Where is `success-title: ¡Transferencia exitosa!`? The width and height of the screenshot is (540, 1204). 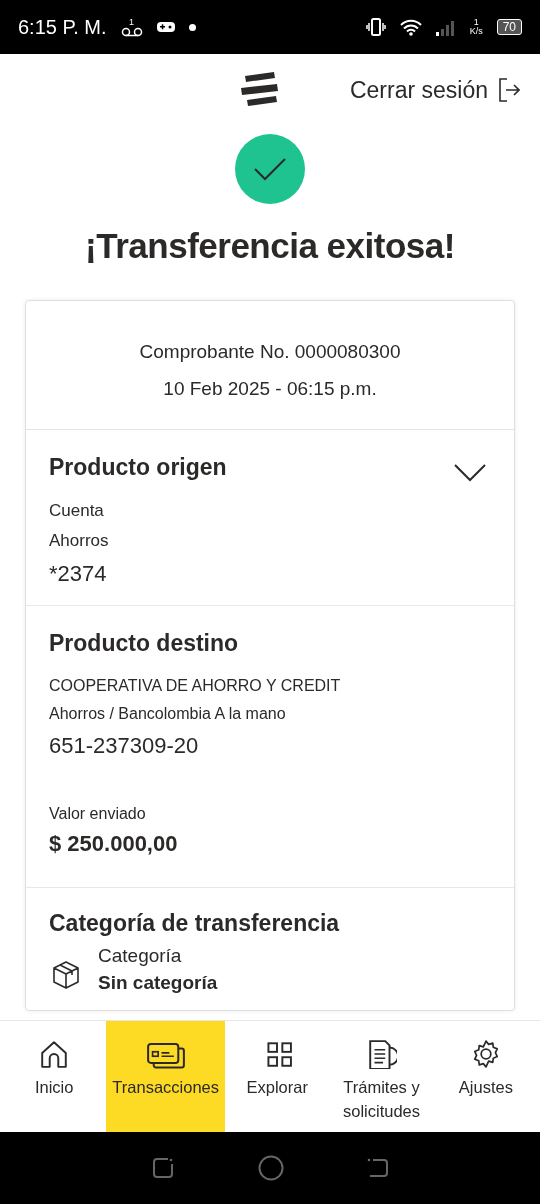
success-title: ¡Transferencia exitosa! is located at coordinates (270, 246).